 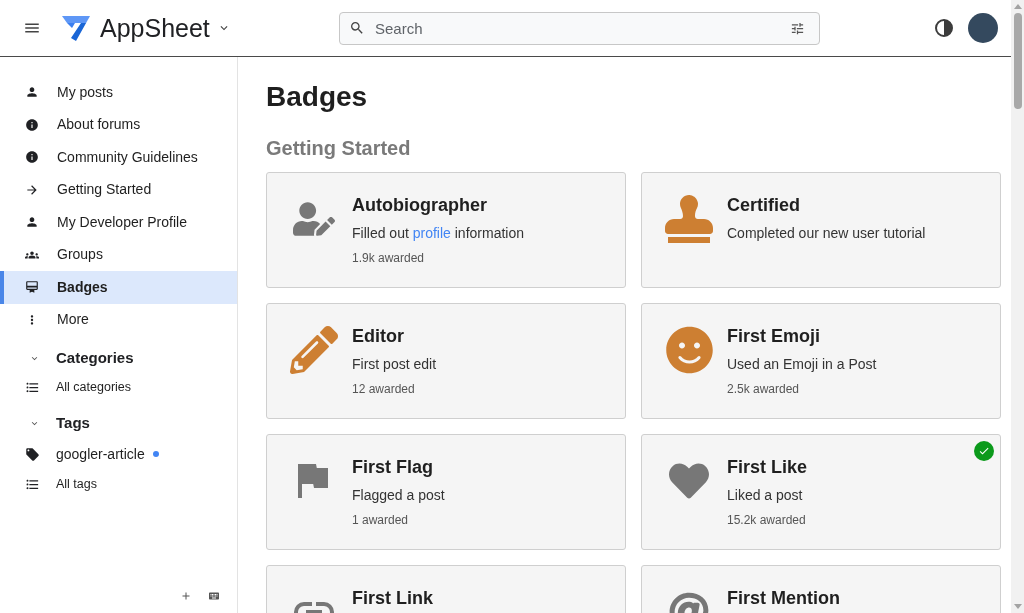 What do you see at coordinates (767, 520) in the screenshot?
I see `awarded-count: 15.2k awarded` at bounding box center [767, 520].